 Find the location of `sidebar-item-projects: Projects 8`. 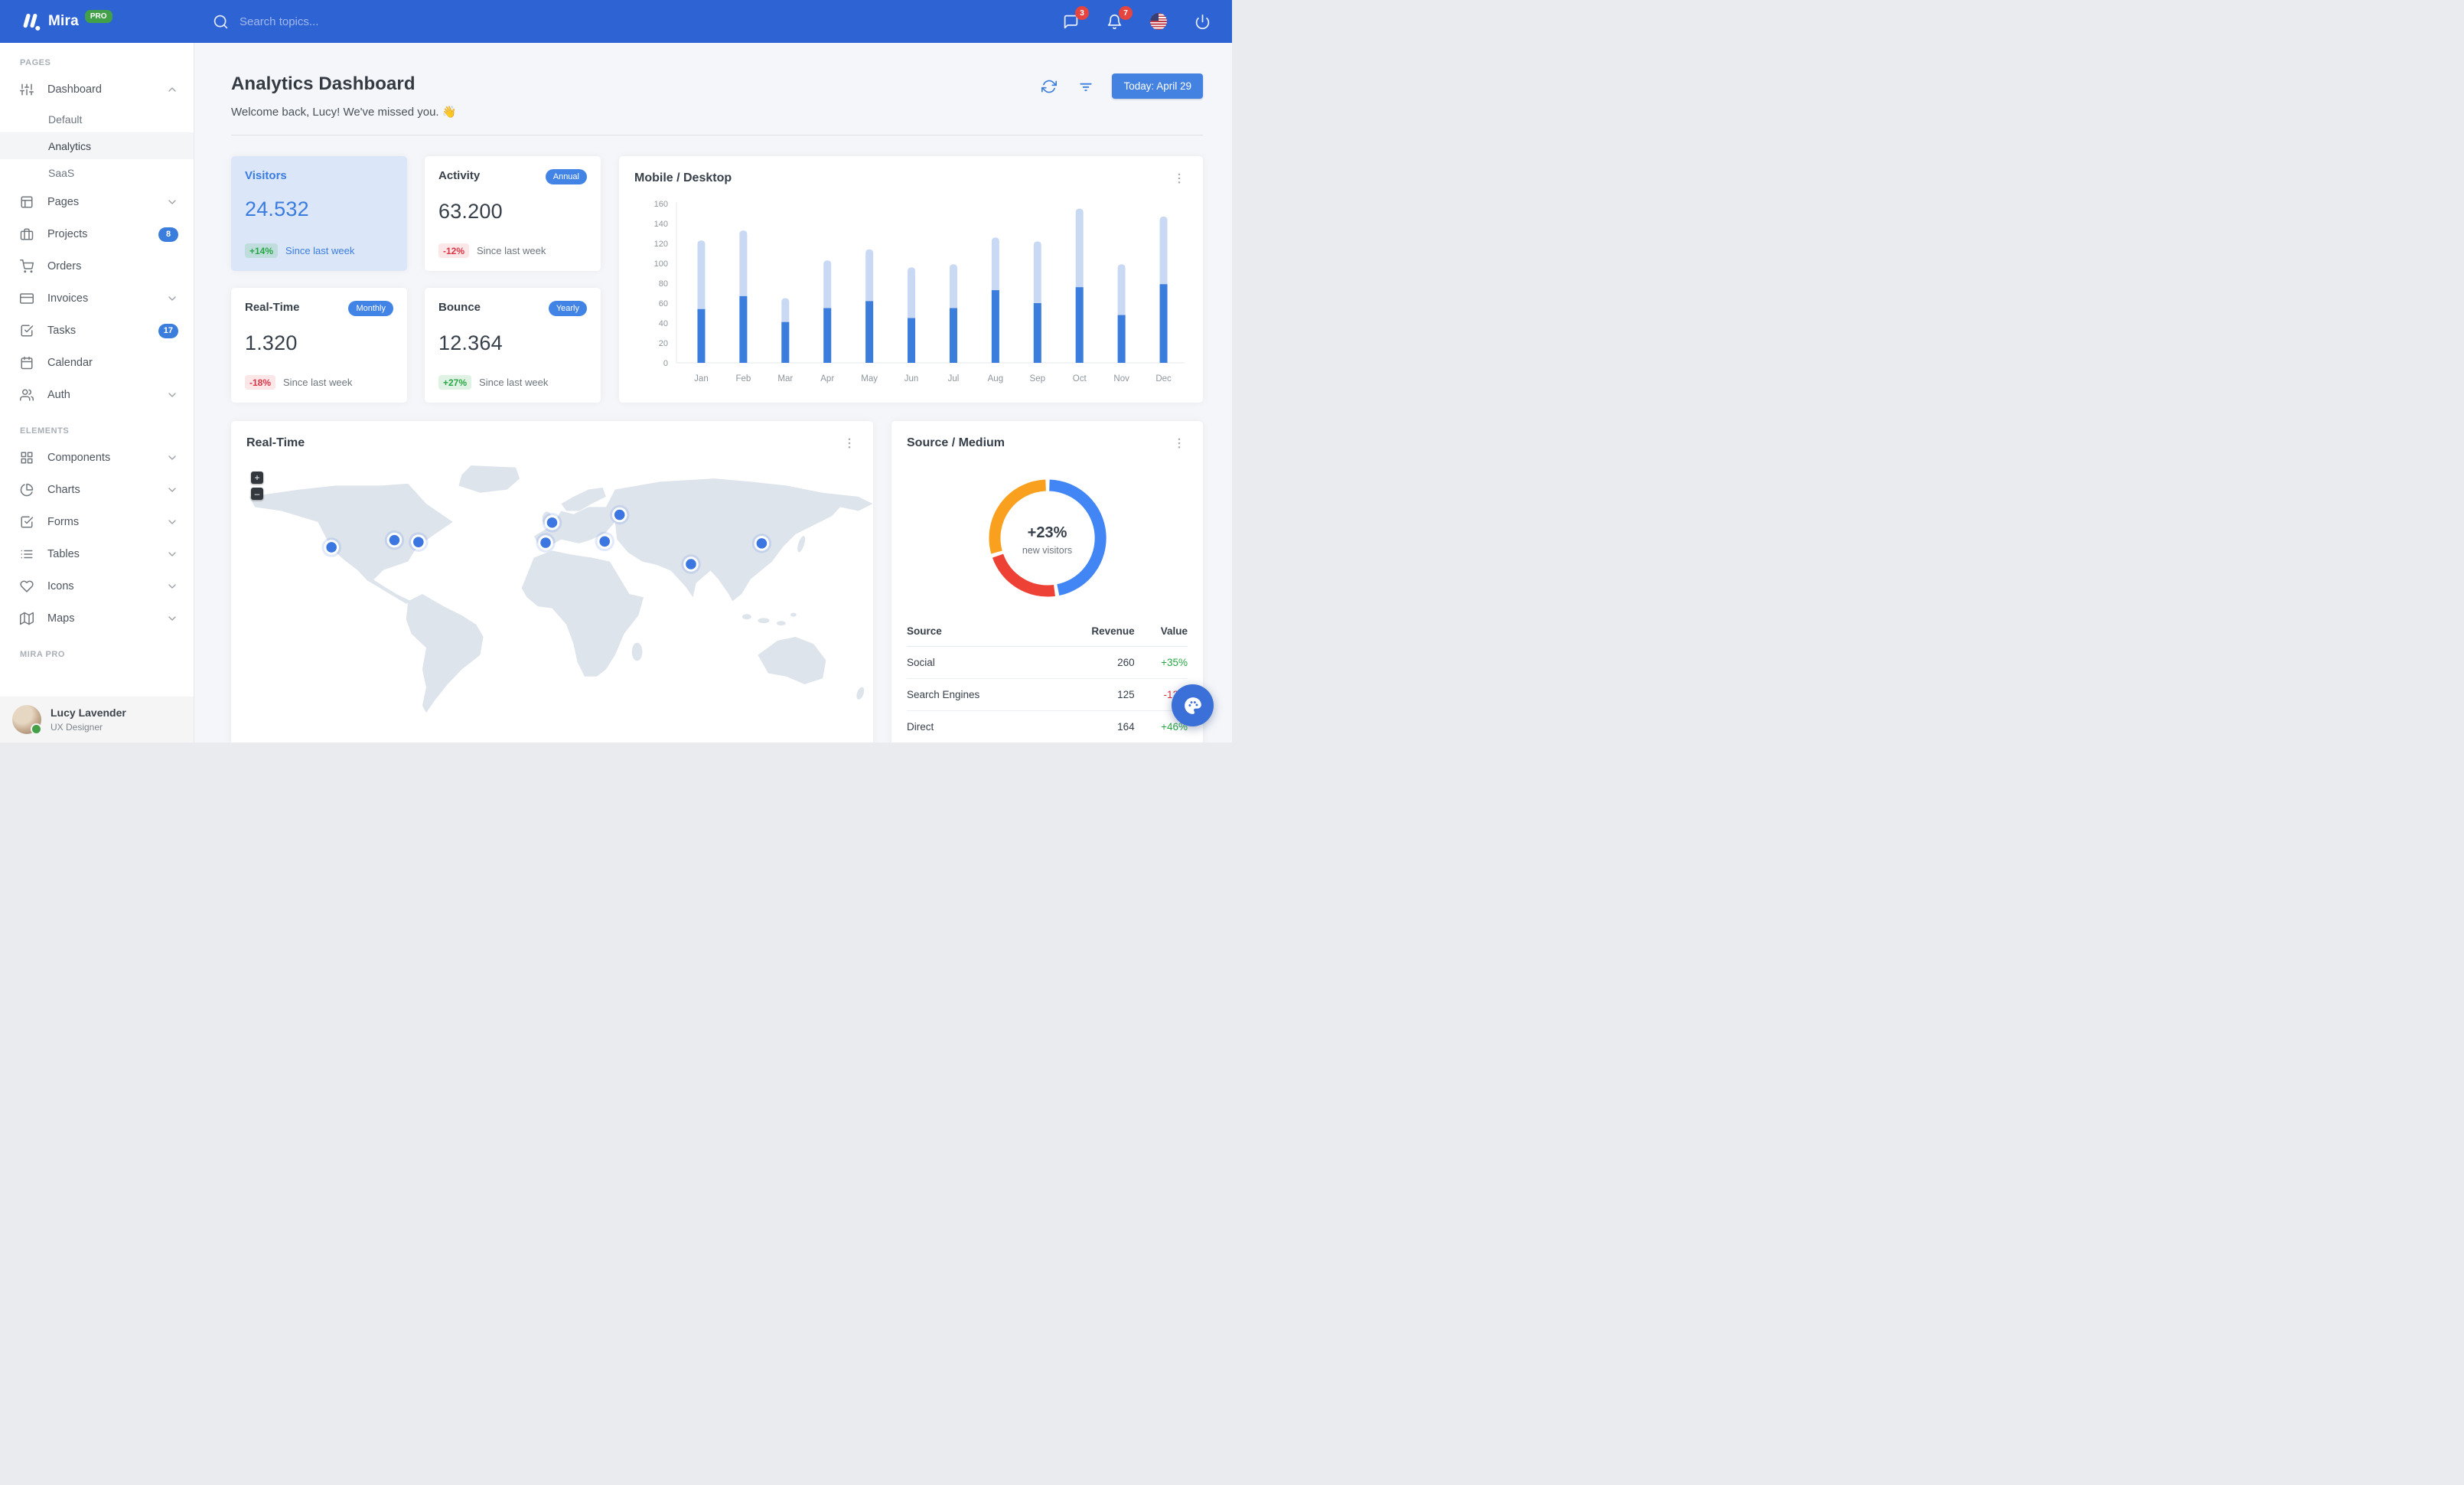

sidebar-item-projects: Projects 8 is located at coordinates (97, 234).